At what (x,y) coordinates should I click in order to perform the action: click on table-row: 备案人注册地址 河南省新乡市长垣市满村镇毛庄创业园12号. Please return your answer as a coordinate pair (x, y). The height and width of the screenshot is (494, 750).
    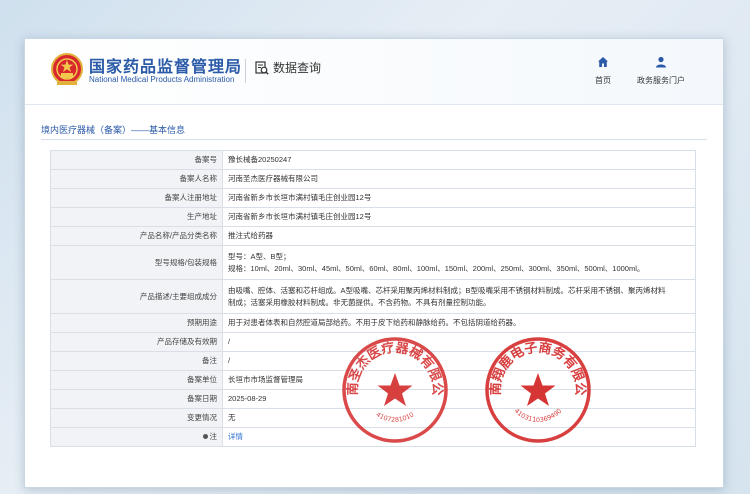
    Looking at the image, I should click on (373, 198).